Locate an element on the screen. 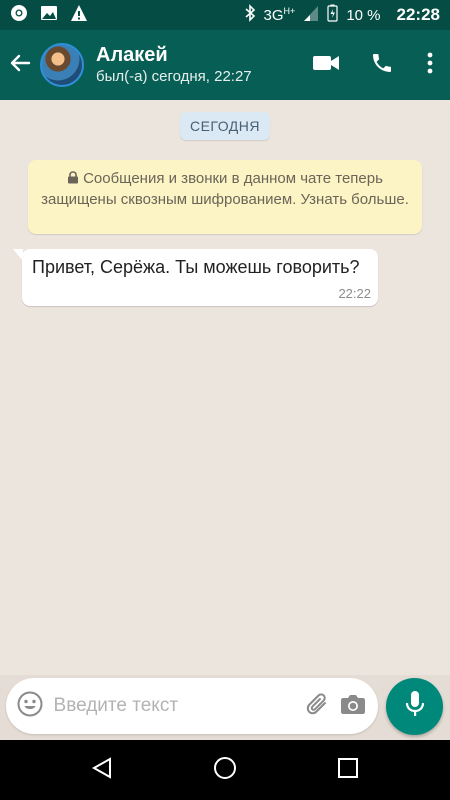  attach-button is located at coordinates (318, 706).